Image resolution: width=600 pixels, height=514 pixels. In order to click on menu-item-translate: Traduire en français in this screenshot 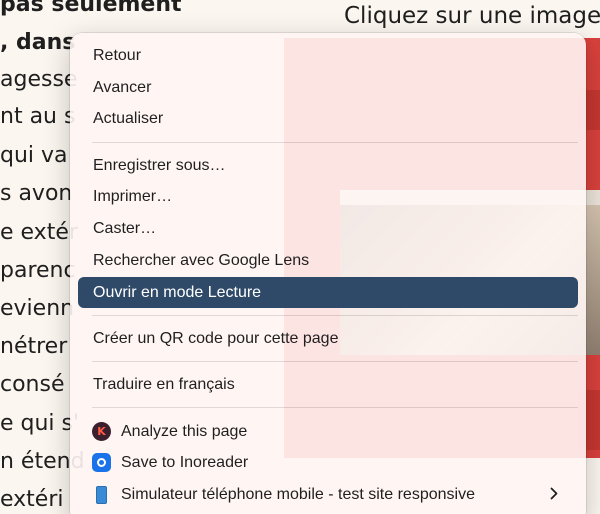, I will do `click(328, 384)`.